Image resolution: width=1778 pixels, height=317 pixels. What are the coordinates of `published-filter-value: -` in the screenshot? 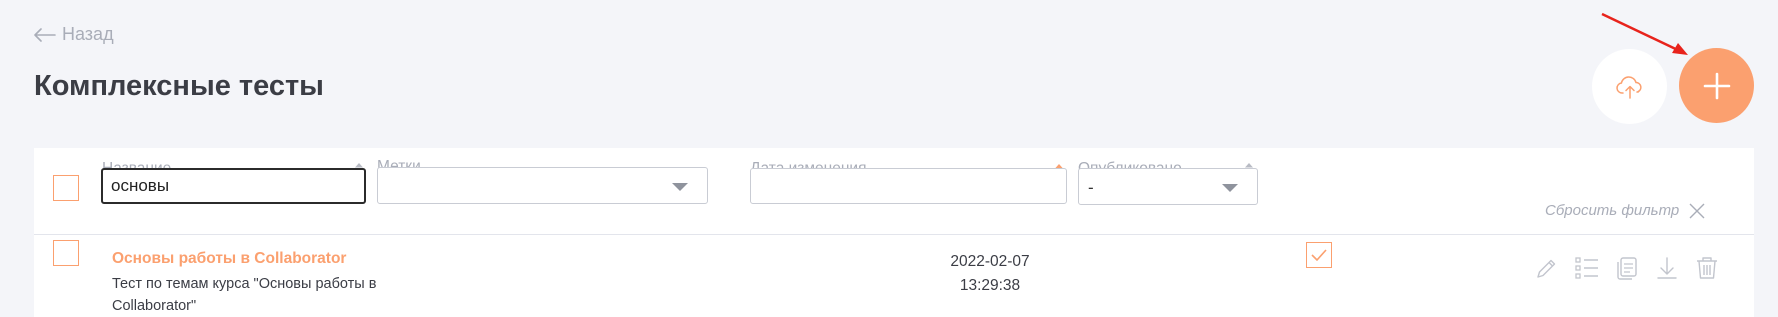 It's located at (1091, 187).